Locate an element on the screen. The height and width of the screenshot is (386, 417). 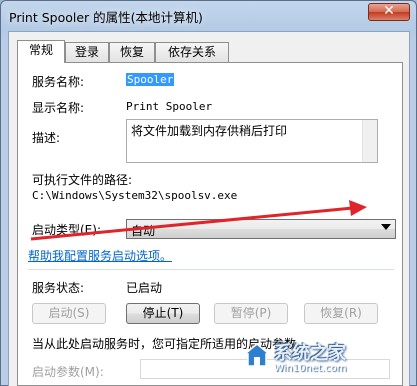
resume-button: 恢复(R) is located at coordinates (341, 313).